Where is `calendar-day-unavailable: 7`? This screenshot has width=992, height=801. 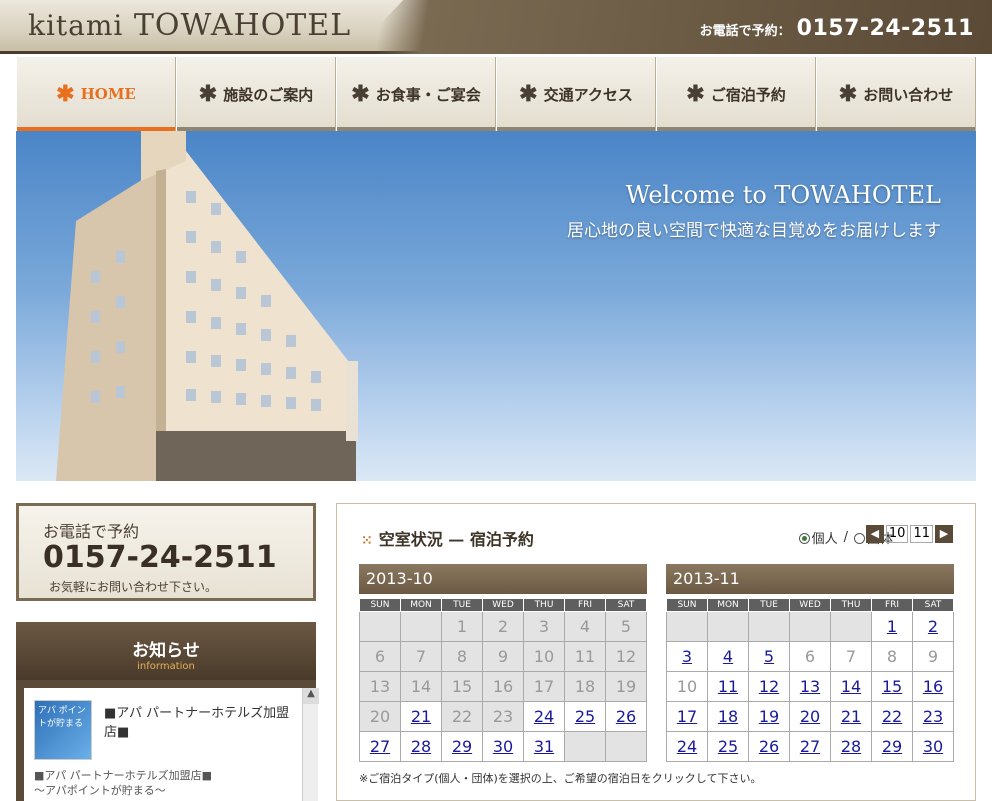 calendar-day-unavailable: 7 is located at coordinates (421, 656).